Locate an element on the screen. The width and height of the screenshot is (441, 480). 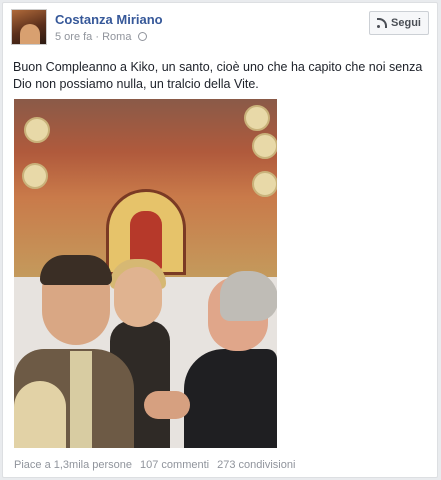
handshake-shape is located at coordinates (167, 405).